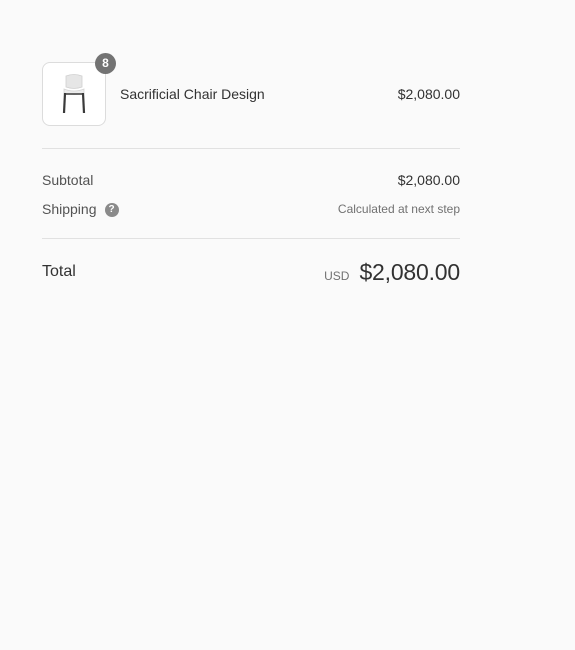 The image size is (575, 650). What do you see at coordinates (192, 94) in the screenshot?
I see `product-name: Sacrificial Chair Design` at bounding box center [192, 94].